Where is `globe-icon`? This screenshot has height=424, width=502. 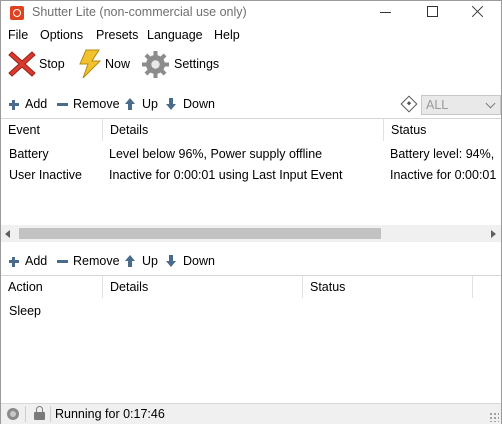
globe-icon is located at coordinates (13, 414).